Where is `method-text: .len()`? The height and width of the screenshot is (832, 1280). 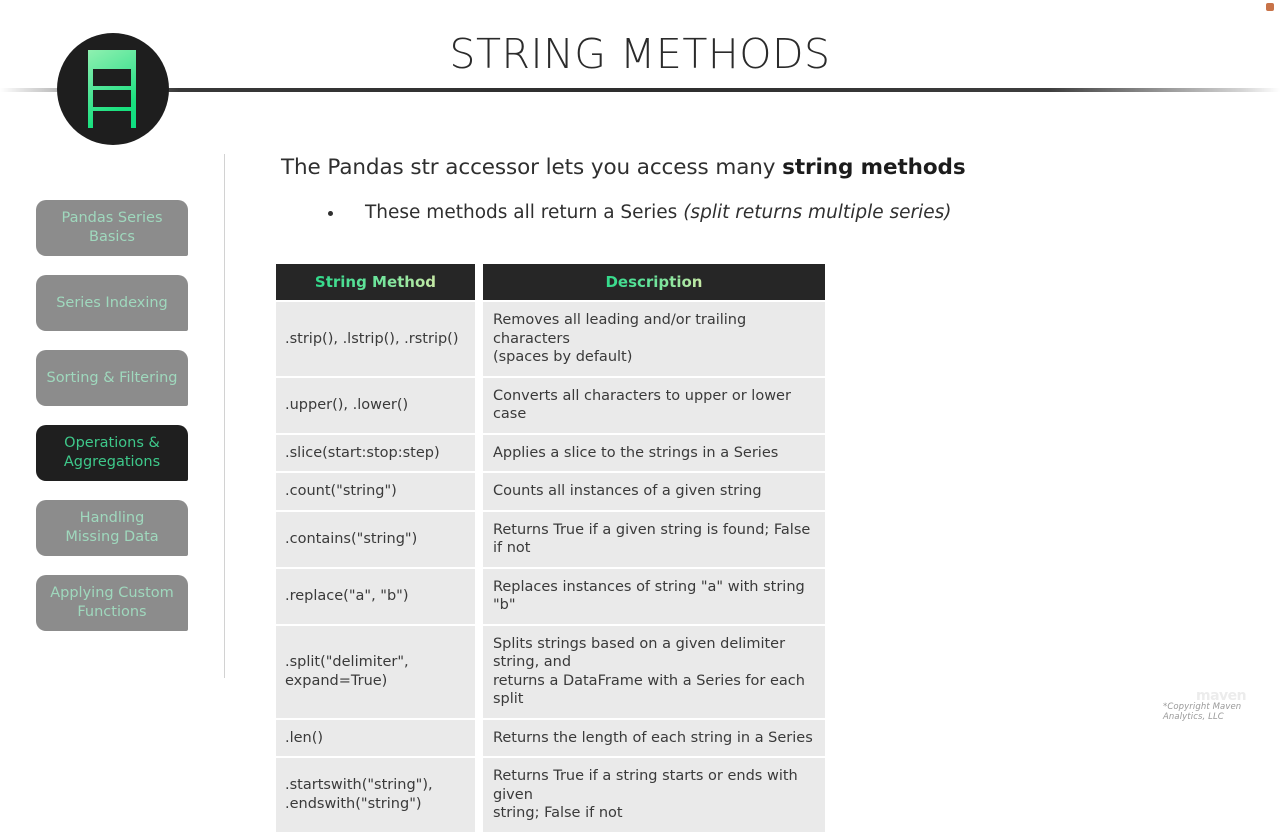
method-text: .len() is located at coordinates (304, 737).